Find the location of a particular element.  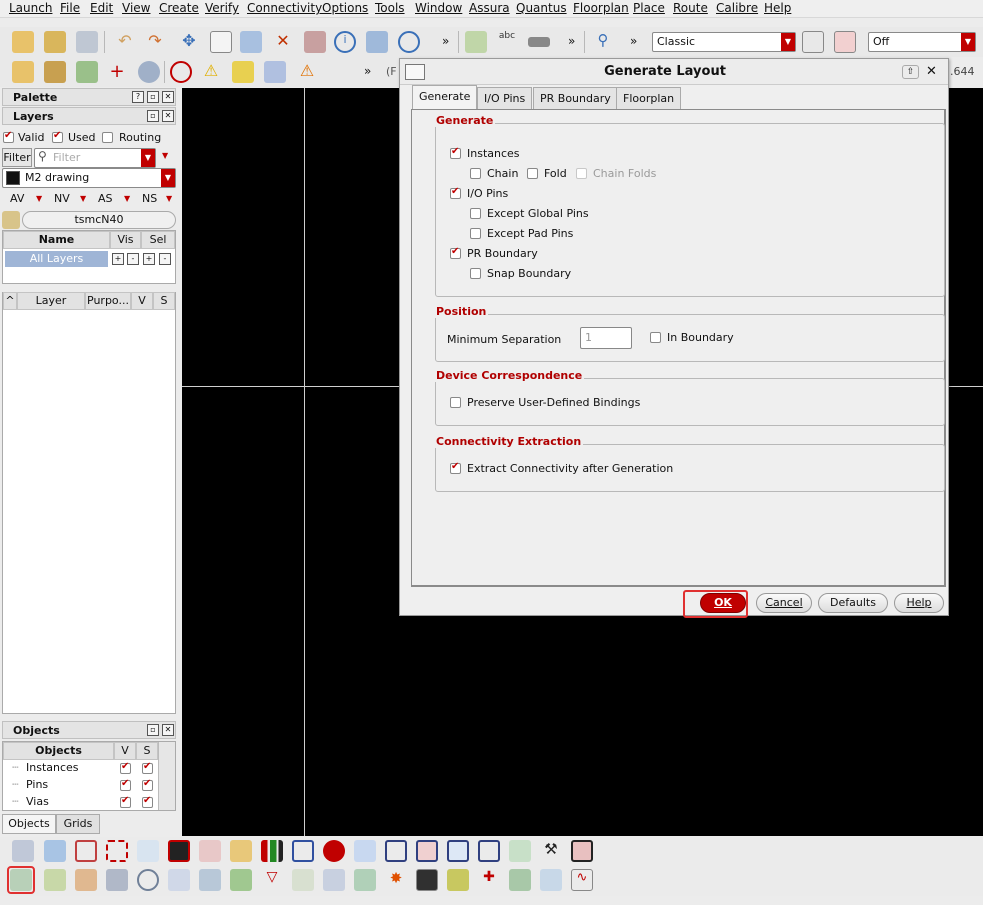

tab-floorplan: Floorplan is located at coordinates (649, 98).